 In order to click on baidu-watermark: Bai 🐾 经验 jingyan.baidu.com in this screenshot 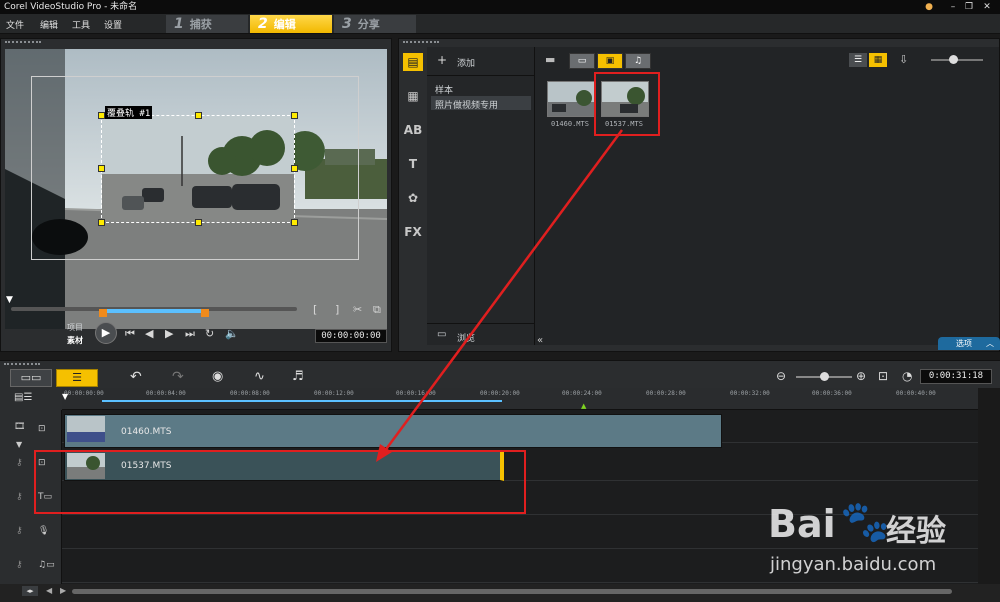, I will do `click(875, 541)`.